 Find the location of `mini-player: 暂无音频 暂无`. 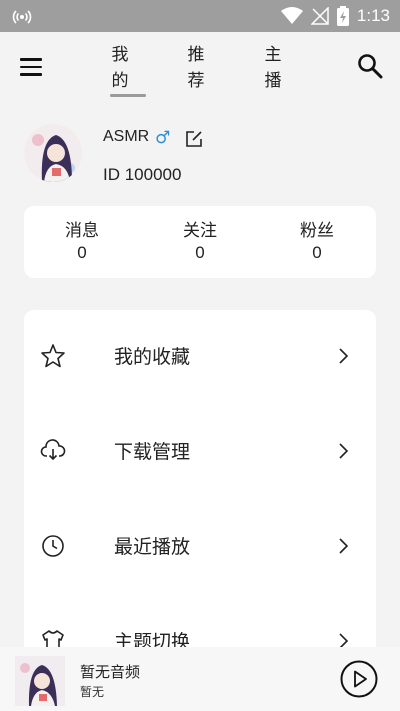

mini-player: 暂无音频 暂无 is located at coordinates (200, 679).